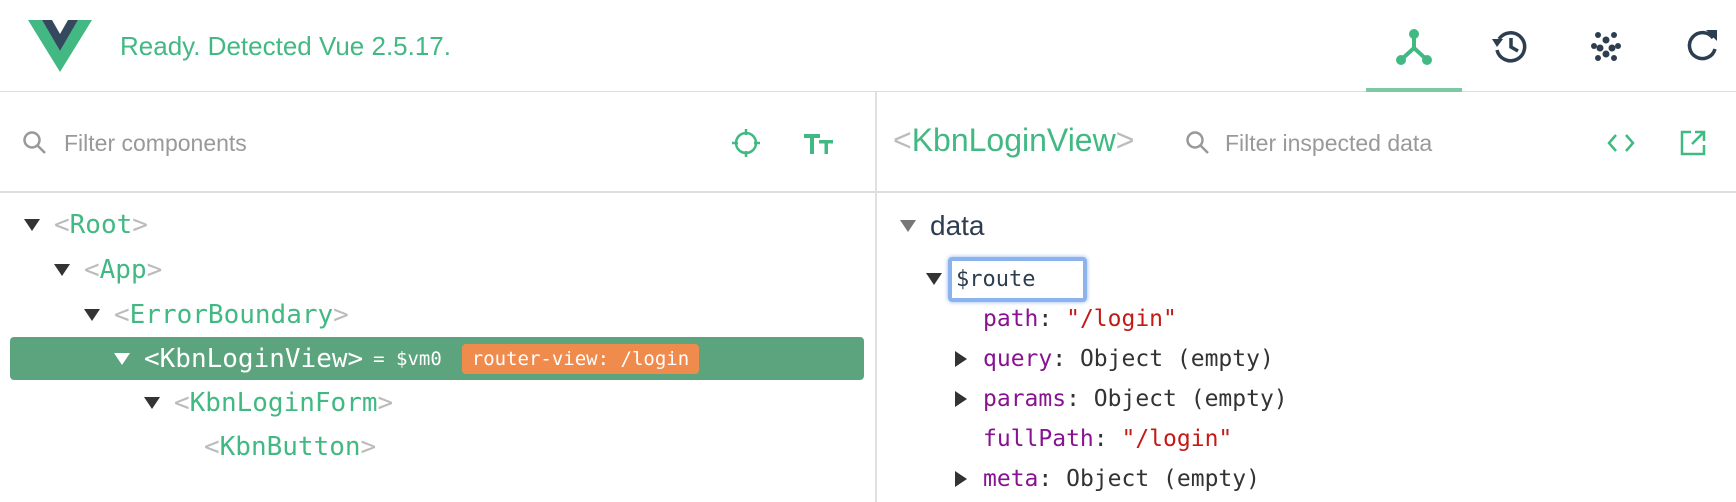 The image size is (1736, 502). Describe the element at coordinates (1114, 359) in the screenshot. I see `prop-row-query: query: Object (empty)` at that location.